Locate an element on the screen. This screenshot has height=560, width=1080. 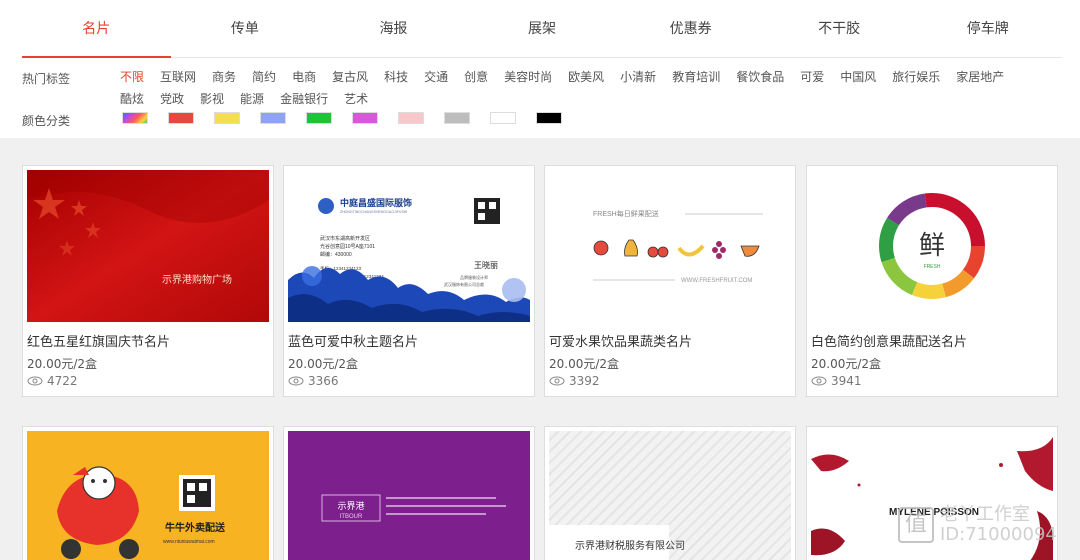
color-swatch-white is located at coordinates (503, 118).